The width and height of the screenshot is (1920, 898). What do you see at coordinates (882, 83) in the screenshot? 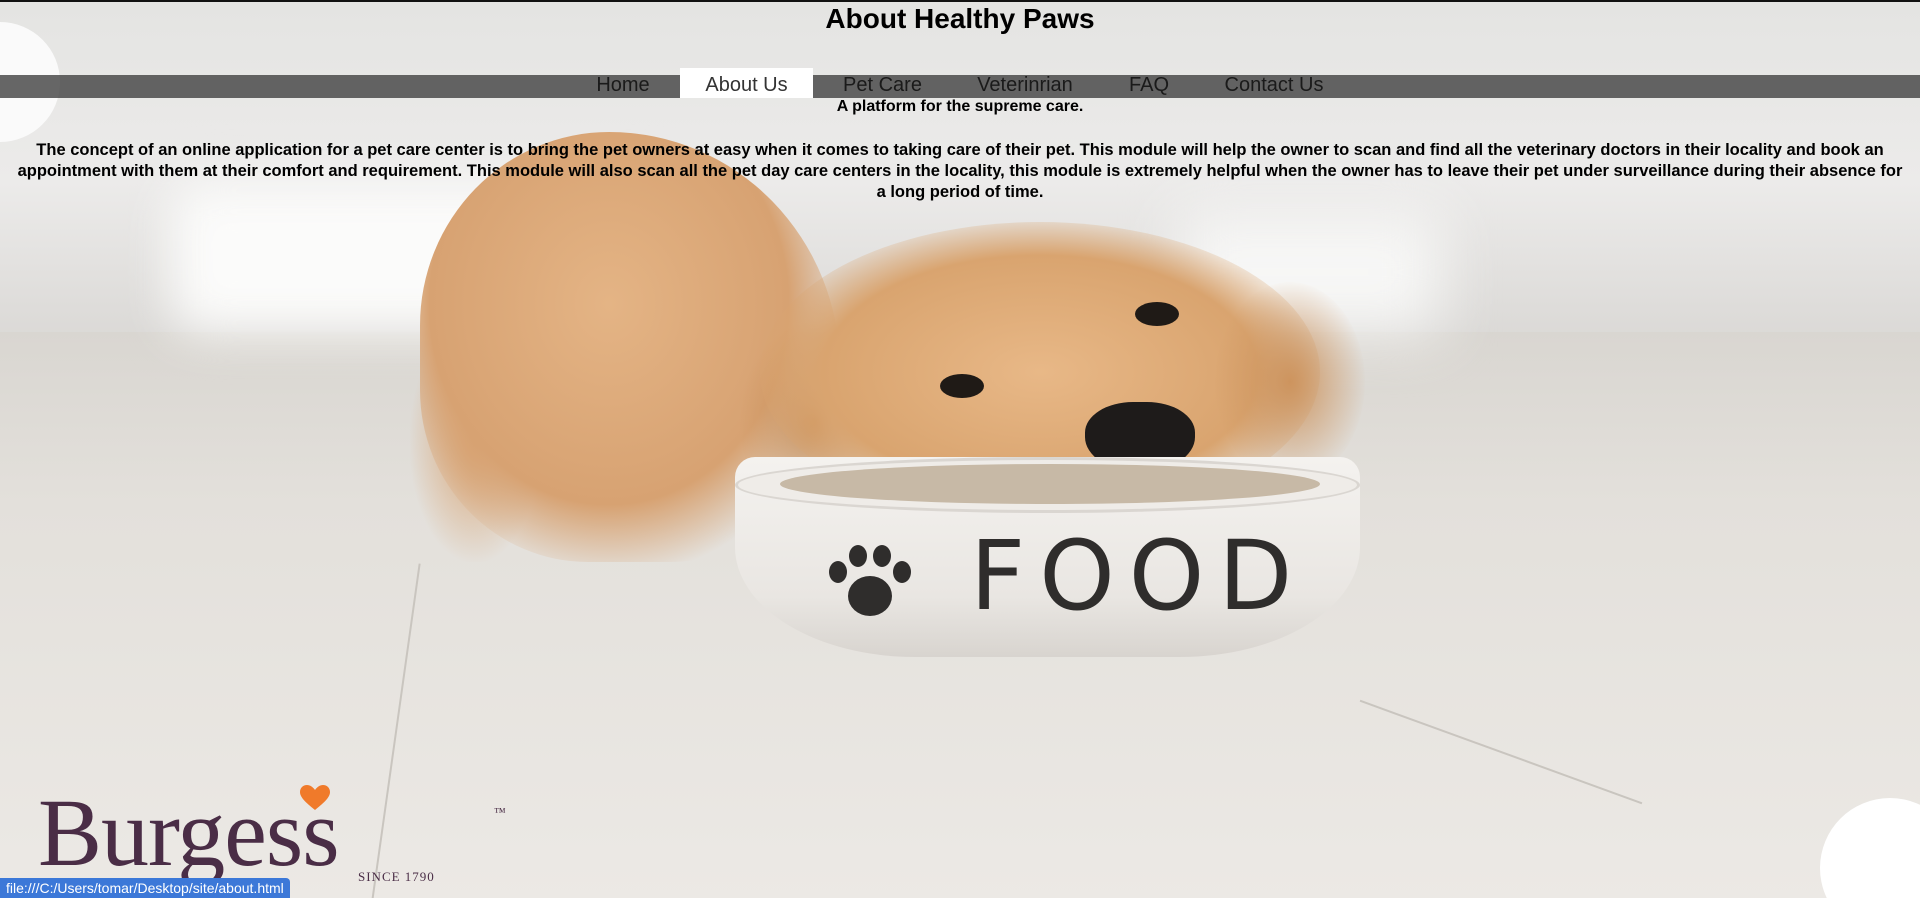
I see `nav-item-pet-care: Pet Care` at bounding box center [882, 83].